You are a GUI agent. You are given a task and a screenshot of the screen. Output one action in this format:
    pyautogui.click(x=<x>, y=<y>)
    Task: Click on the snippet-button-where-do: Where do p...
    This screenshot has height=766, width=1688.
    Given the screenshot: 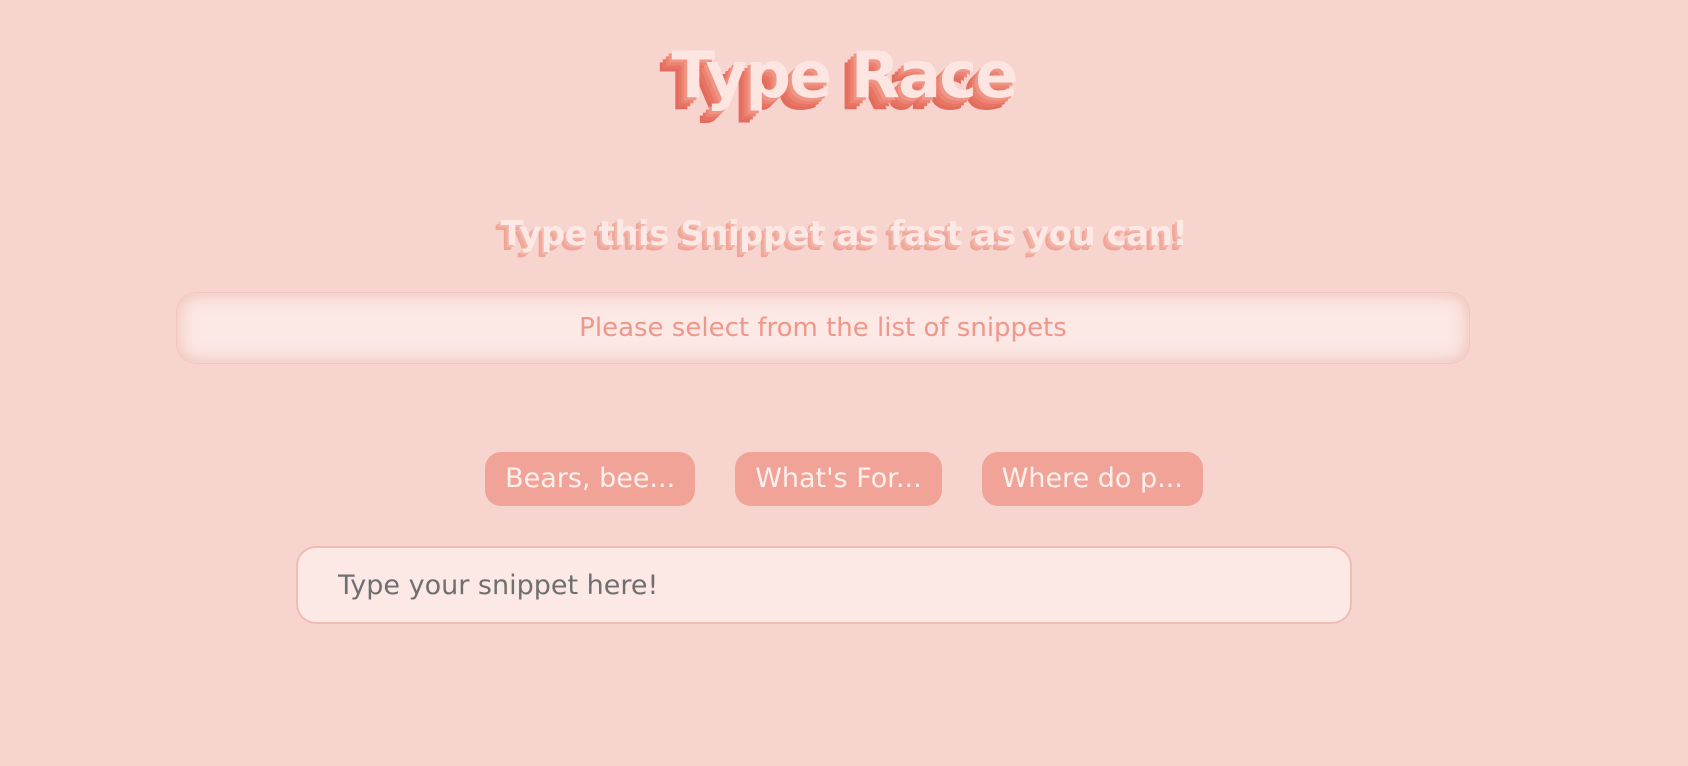 What is the action you would take?
    pyautogui.click(x=1092, y=479)
    